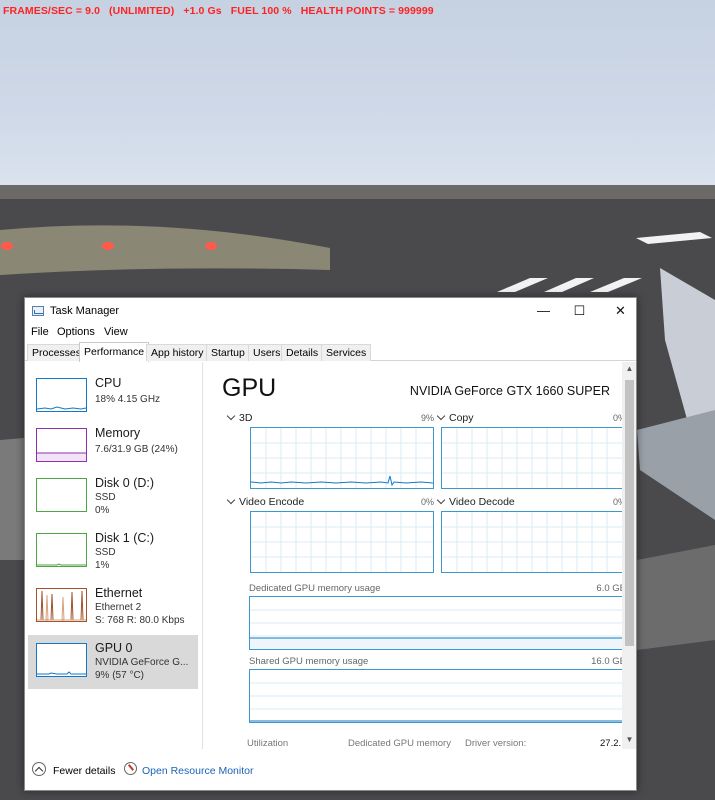 Image resolution: width=715 pixels, height=800 pixels. What do you see at coordinates (609, 588) in the screenshot?
I see `dedicated-memory-max: 6.0 GB` at bounding box center [609, 588].